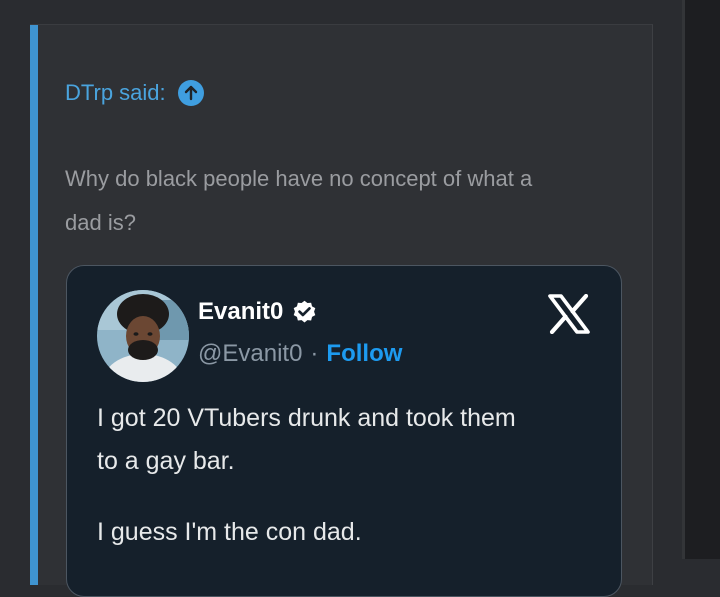 This screenshot has width=720, height=597. I want to click on page-background, so click(360, 11).